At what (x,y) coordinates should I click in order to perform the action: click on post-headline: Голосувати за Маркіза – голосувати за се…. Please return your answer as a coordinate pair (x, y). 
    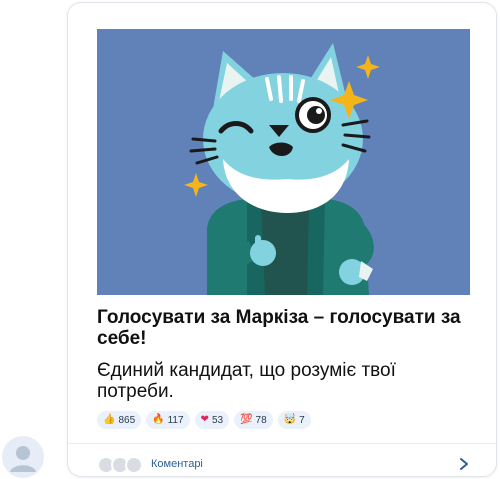
    Looking at the image, I should click on (279, 328).